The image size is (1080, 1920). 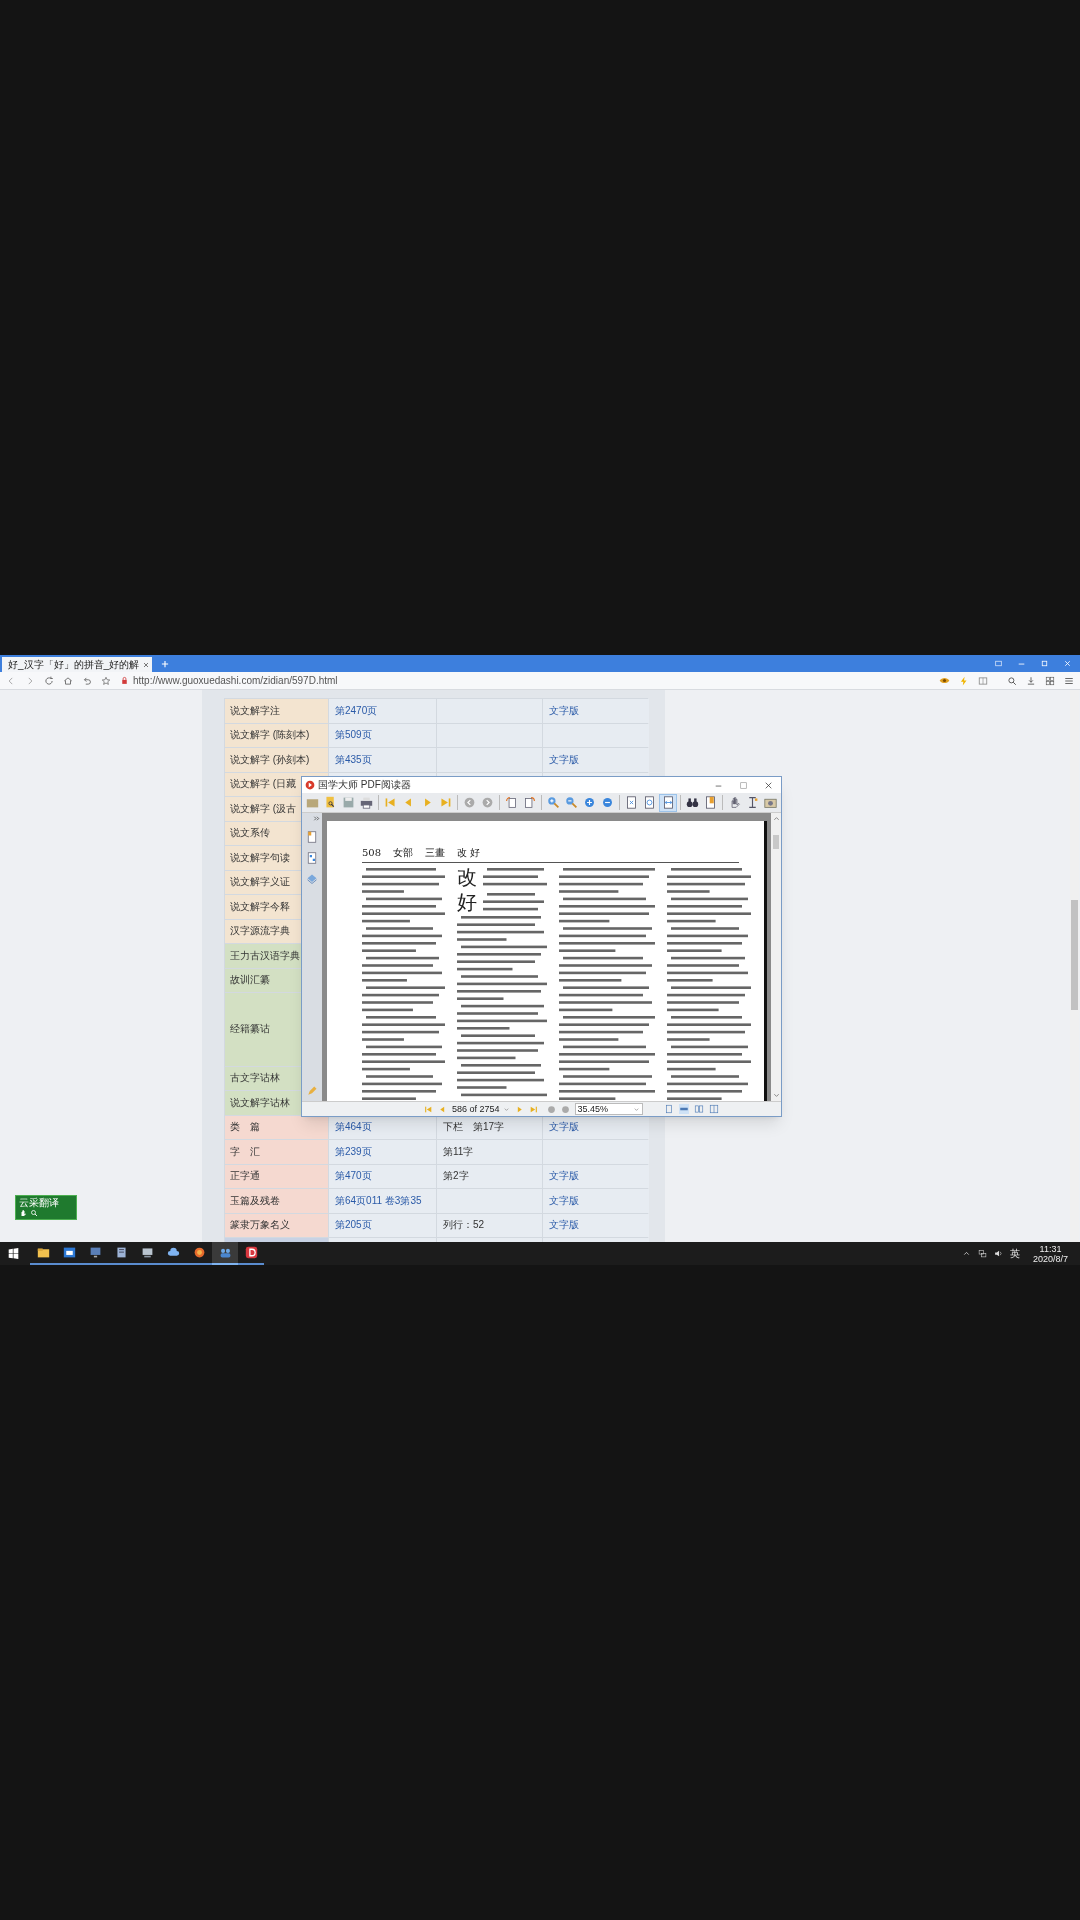 What do you see at coordinates (13, 1253) in the screenshot?
I see `start-icon` at bounding box center [13, 1253].